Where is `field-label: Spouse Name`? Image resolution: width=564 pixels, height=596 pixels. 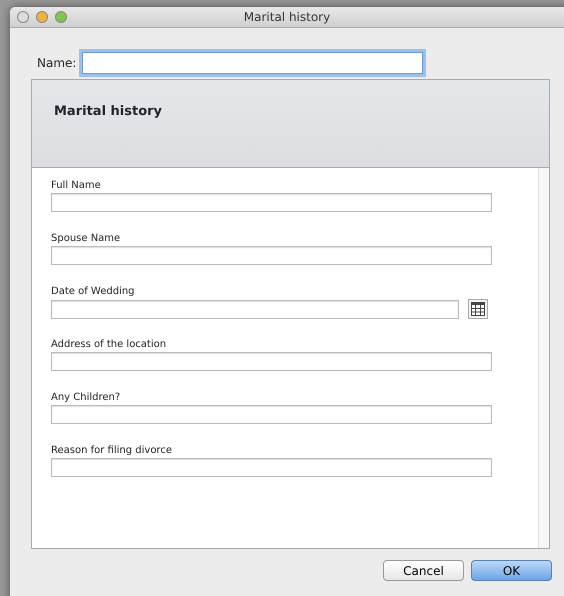
field-label: Spouse Name is located at coordinates (86, 239).